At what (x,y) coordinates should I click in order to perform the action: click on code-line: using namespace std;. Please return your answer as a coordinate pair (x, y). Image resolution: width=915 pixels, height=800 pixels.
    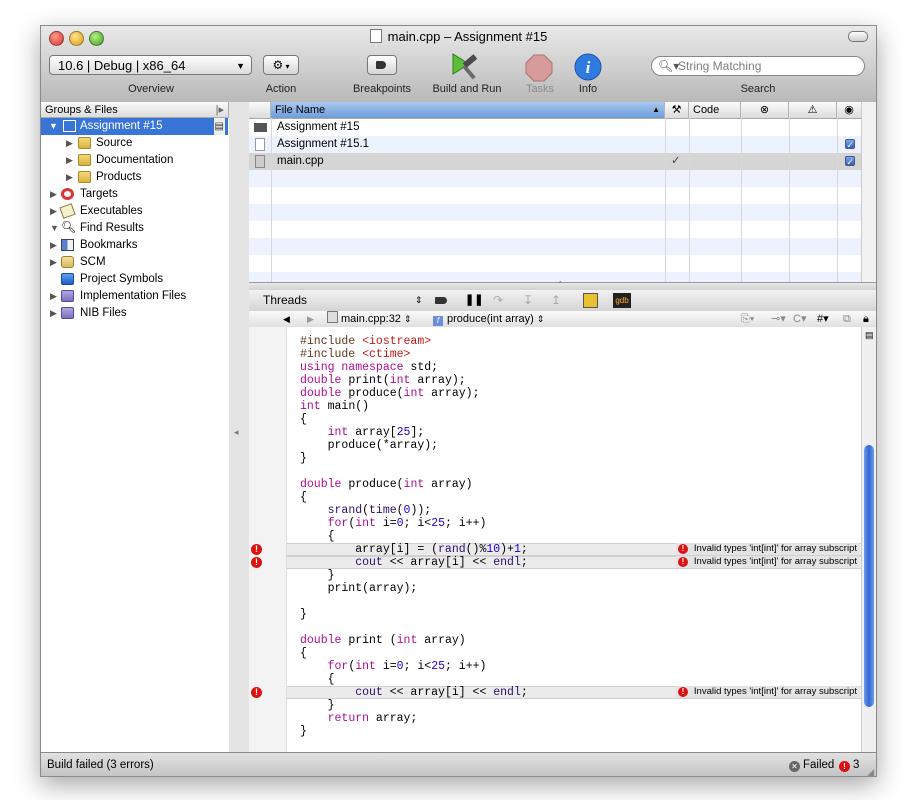
    Looking at the image, I should click on (369, 367).